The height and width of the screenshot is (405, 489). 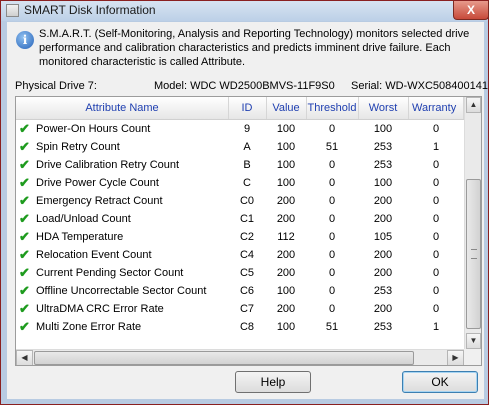 What do you see at coordinates (224, 358) in the screenshot?
I see `horizontal-scroll-thumb` at bounding box center [224, 358].